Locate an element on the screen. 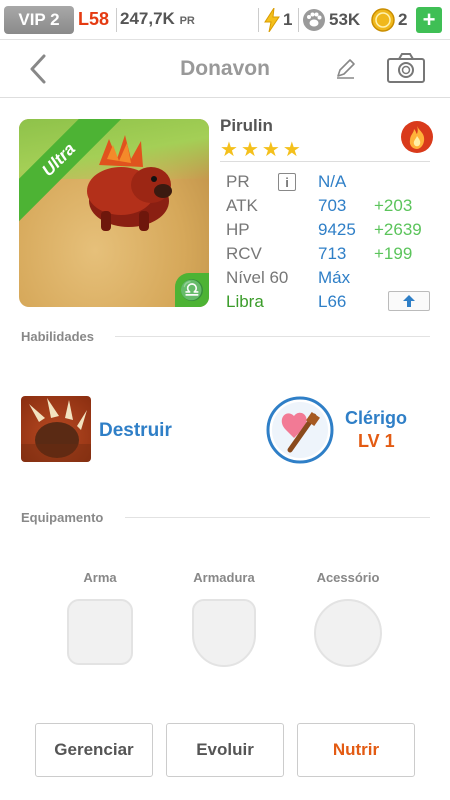  level-label: Nível 60 is located at coordinates (257, 277).